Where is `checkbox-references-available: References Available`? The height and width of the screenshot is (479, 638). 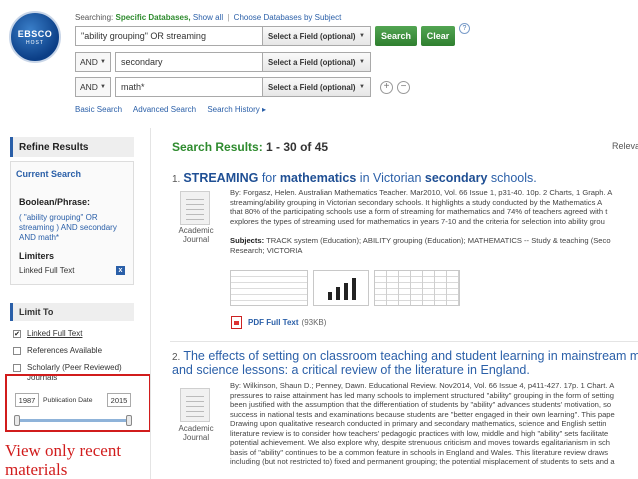
checkbox-references-available: References Available is located at coordinates (57, 351).